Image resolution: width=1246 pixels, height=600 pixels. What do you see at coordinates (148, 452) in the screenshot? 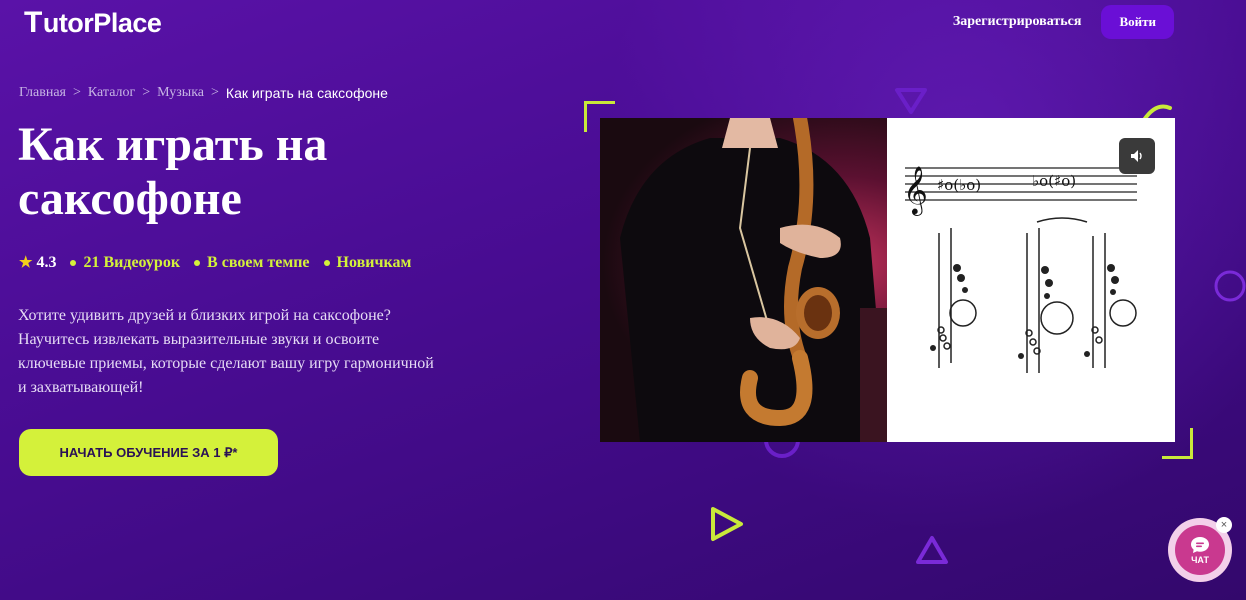
I see `start-learning-button: НАЧАТЬ ОБУЧЕНИЕ ЗА 1 ₽*` at bounding box center [148, 452].